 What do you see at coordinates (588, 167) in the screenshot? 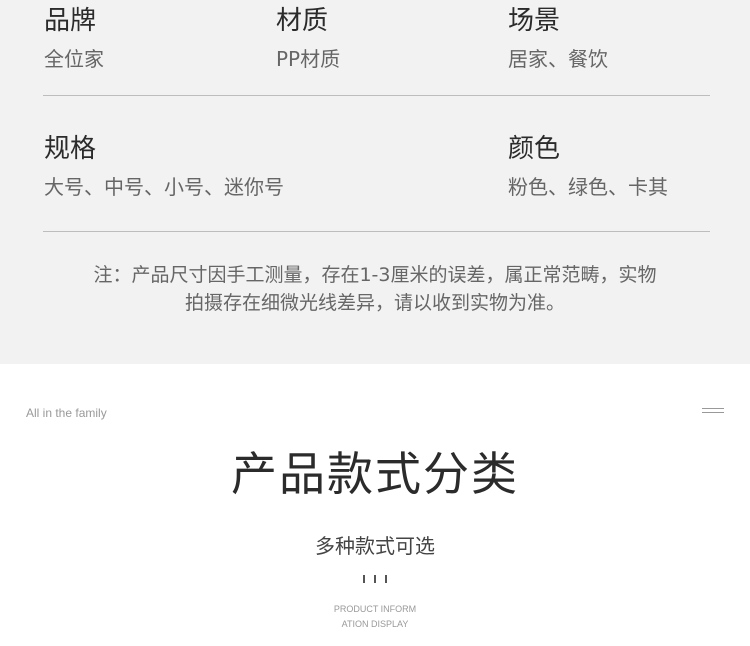
I see `spec-item-color: 颜色 粉色、绿色、卡其` at bounding box center [588, 167].